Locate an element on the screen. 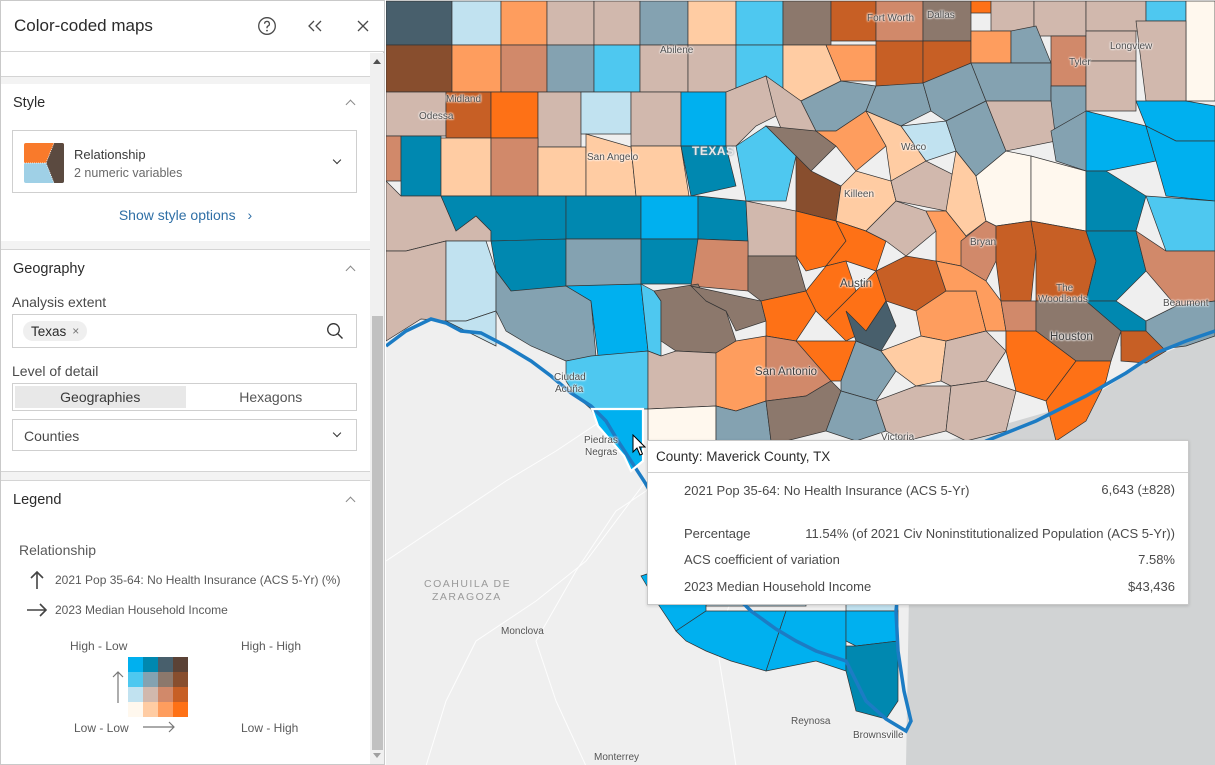 The height and width of the screenshot is (765, 1215). scroll-down-arrow-icon is located at coordinates (377, 755).